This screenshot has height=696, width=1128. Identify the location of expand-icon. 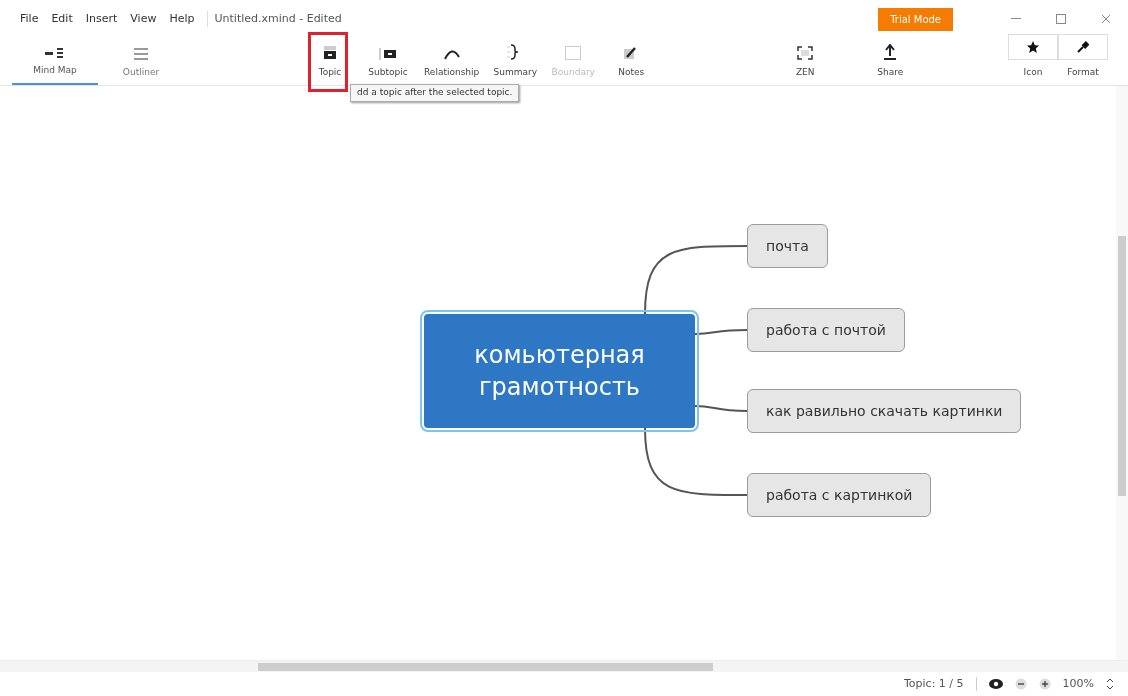
(805, 52).